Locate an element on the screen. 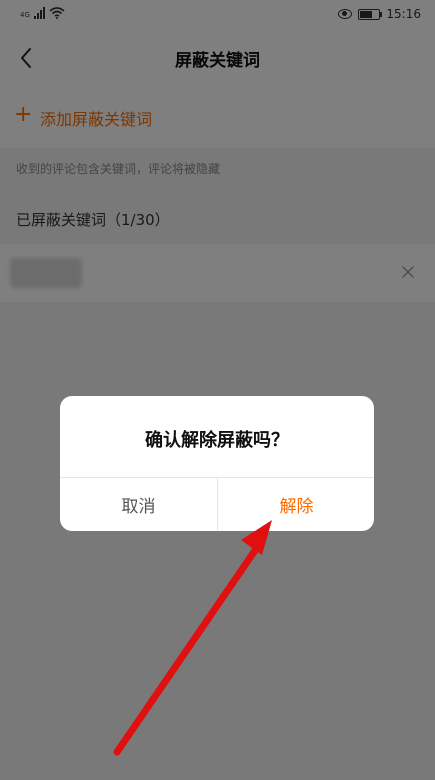 The width and height of the screenshot is (435, 780). dialog-title: 确认解除屏蔽吗？ is located at coordinates (217, 440).